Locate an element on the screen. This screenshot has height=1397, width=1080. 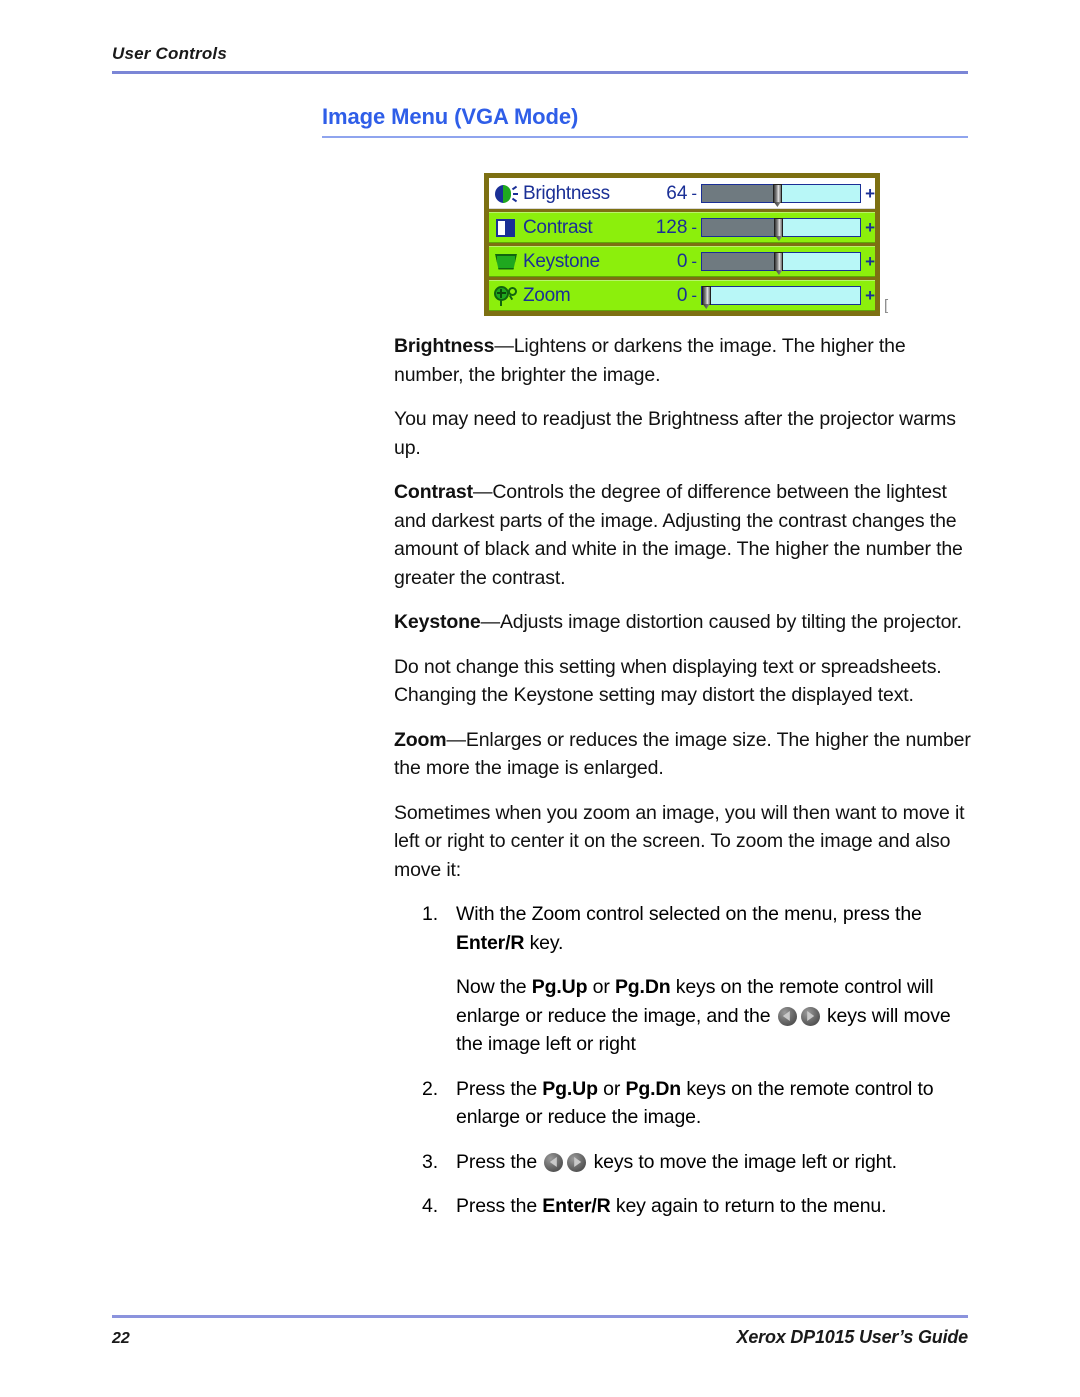
step2-text-b: or is located at coordinates (611, 1088).